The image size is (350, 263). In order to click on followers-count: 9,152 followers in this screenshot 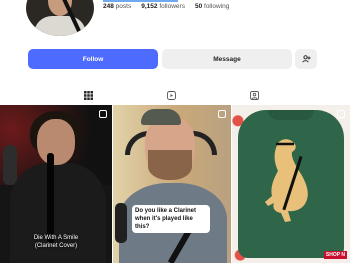, I will do `click(163, 6)`.